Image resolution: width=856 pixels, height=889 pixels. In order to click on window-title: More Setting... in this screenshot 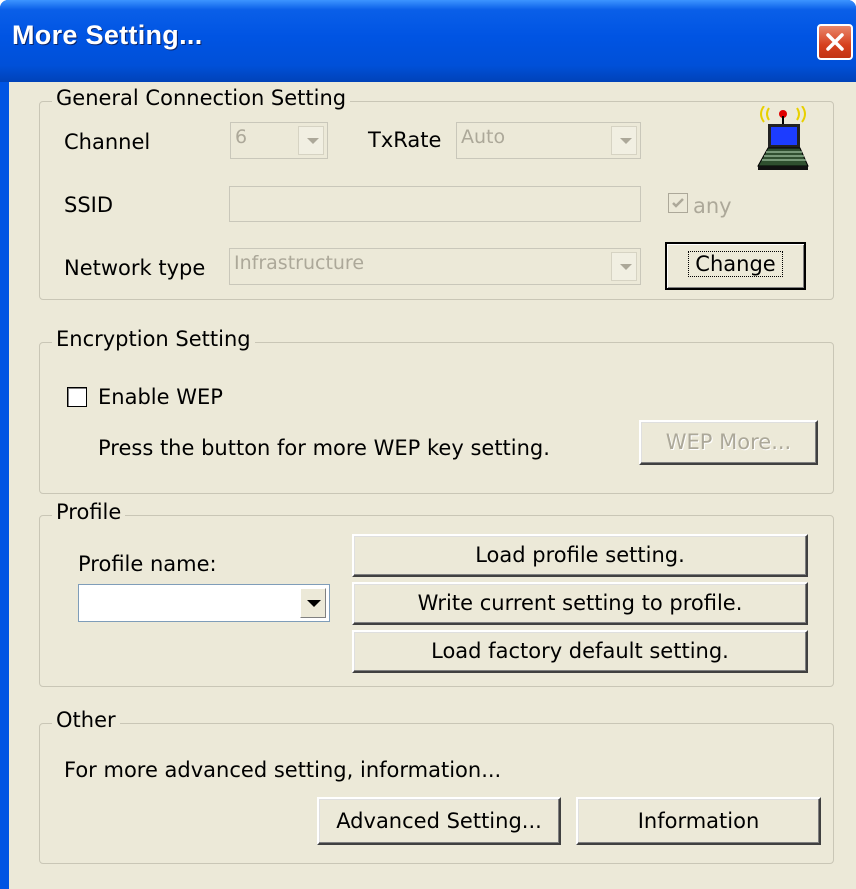, I will do `click(107, 35)`.